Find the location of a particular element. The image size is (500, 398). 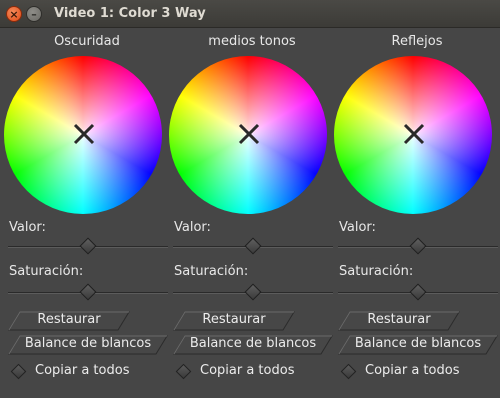

close-window-button: × is located at coordinates (14, 14).